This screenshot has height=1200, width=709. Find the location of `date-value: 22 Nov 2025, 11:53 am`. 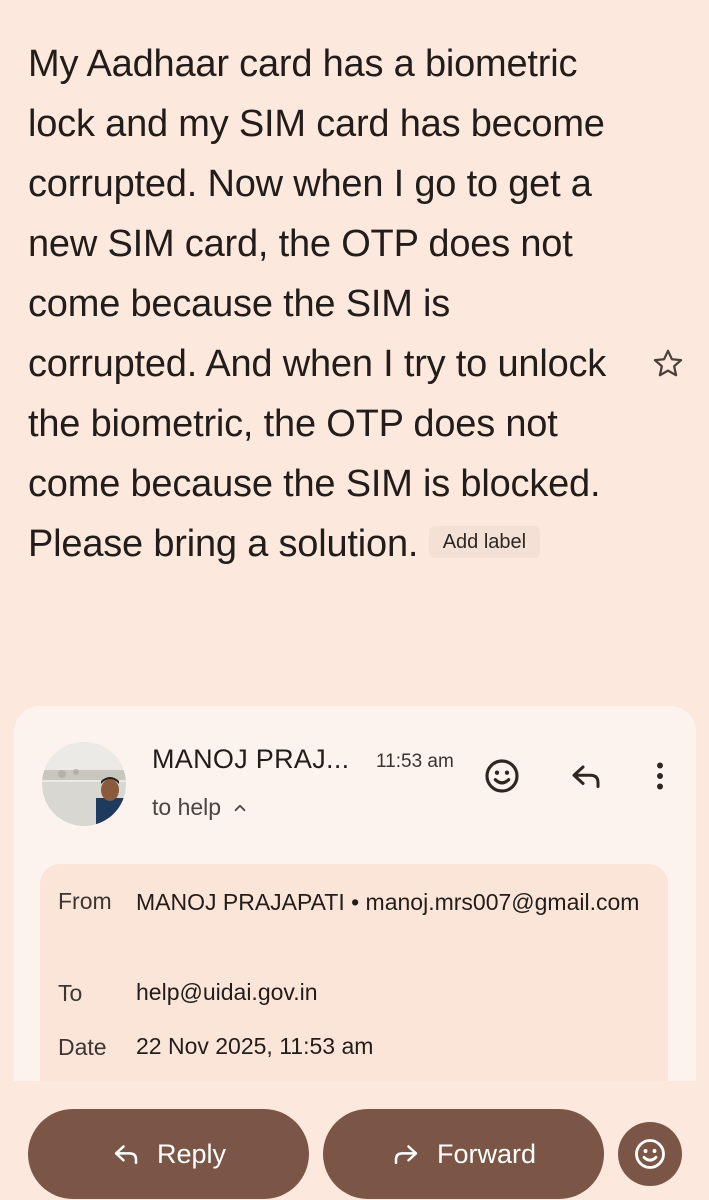

date-value: 22 Nov 2025, 11:53 am is located at coordinates (255, 1046).